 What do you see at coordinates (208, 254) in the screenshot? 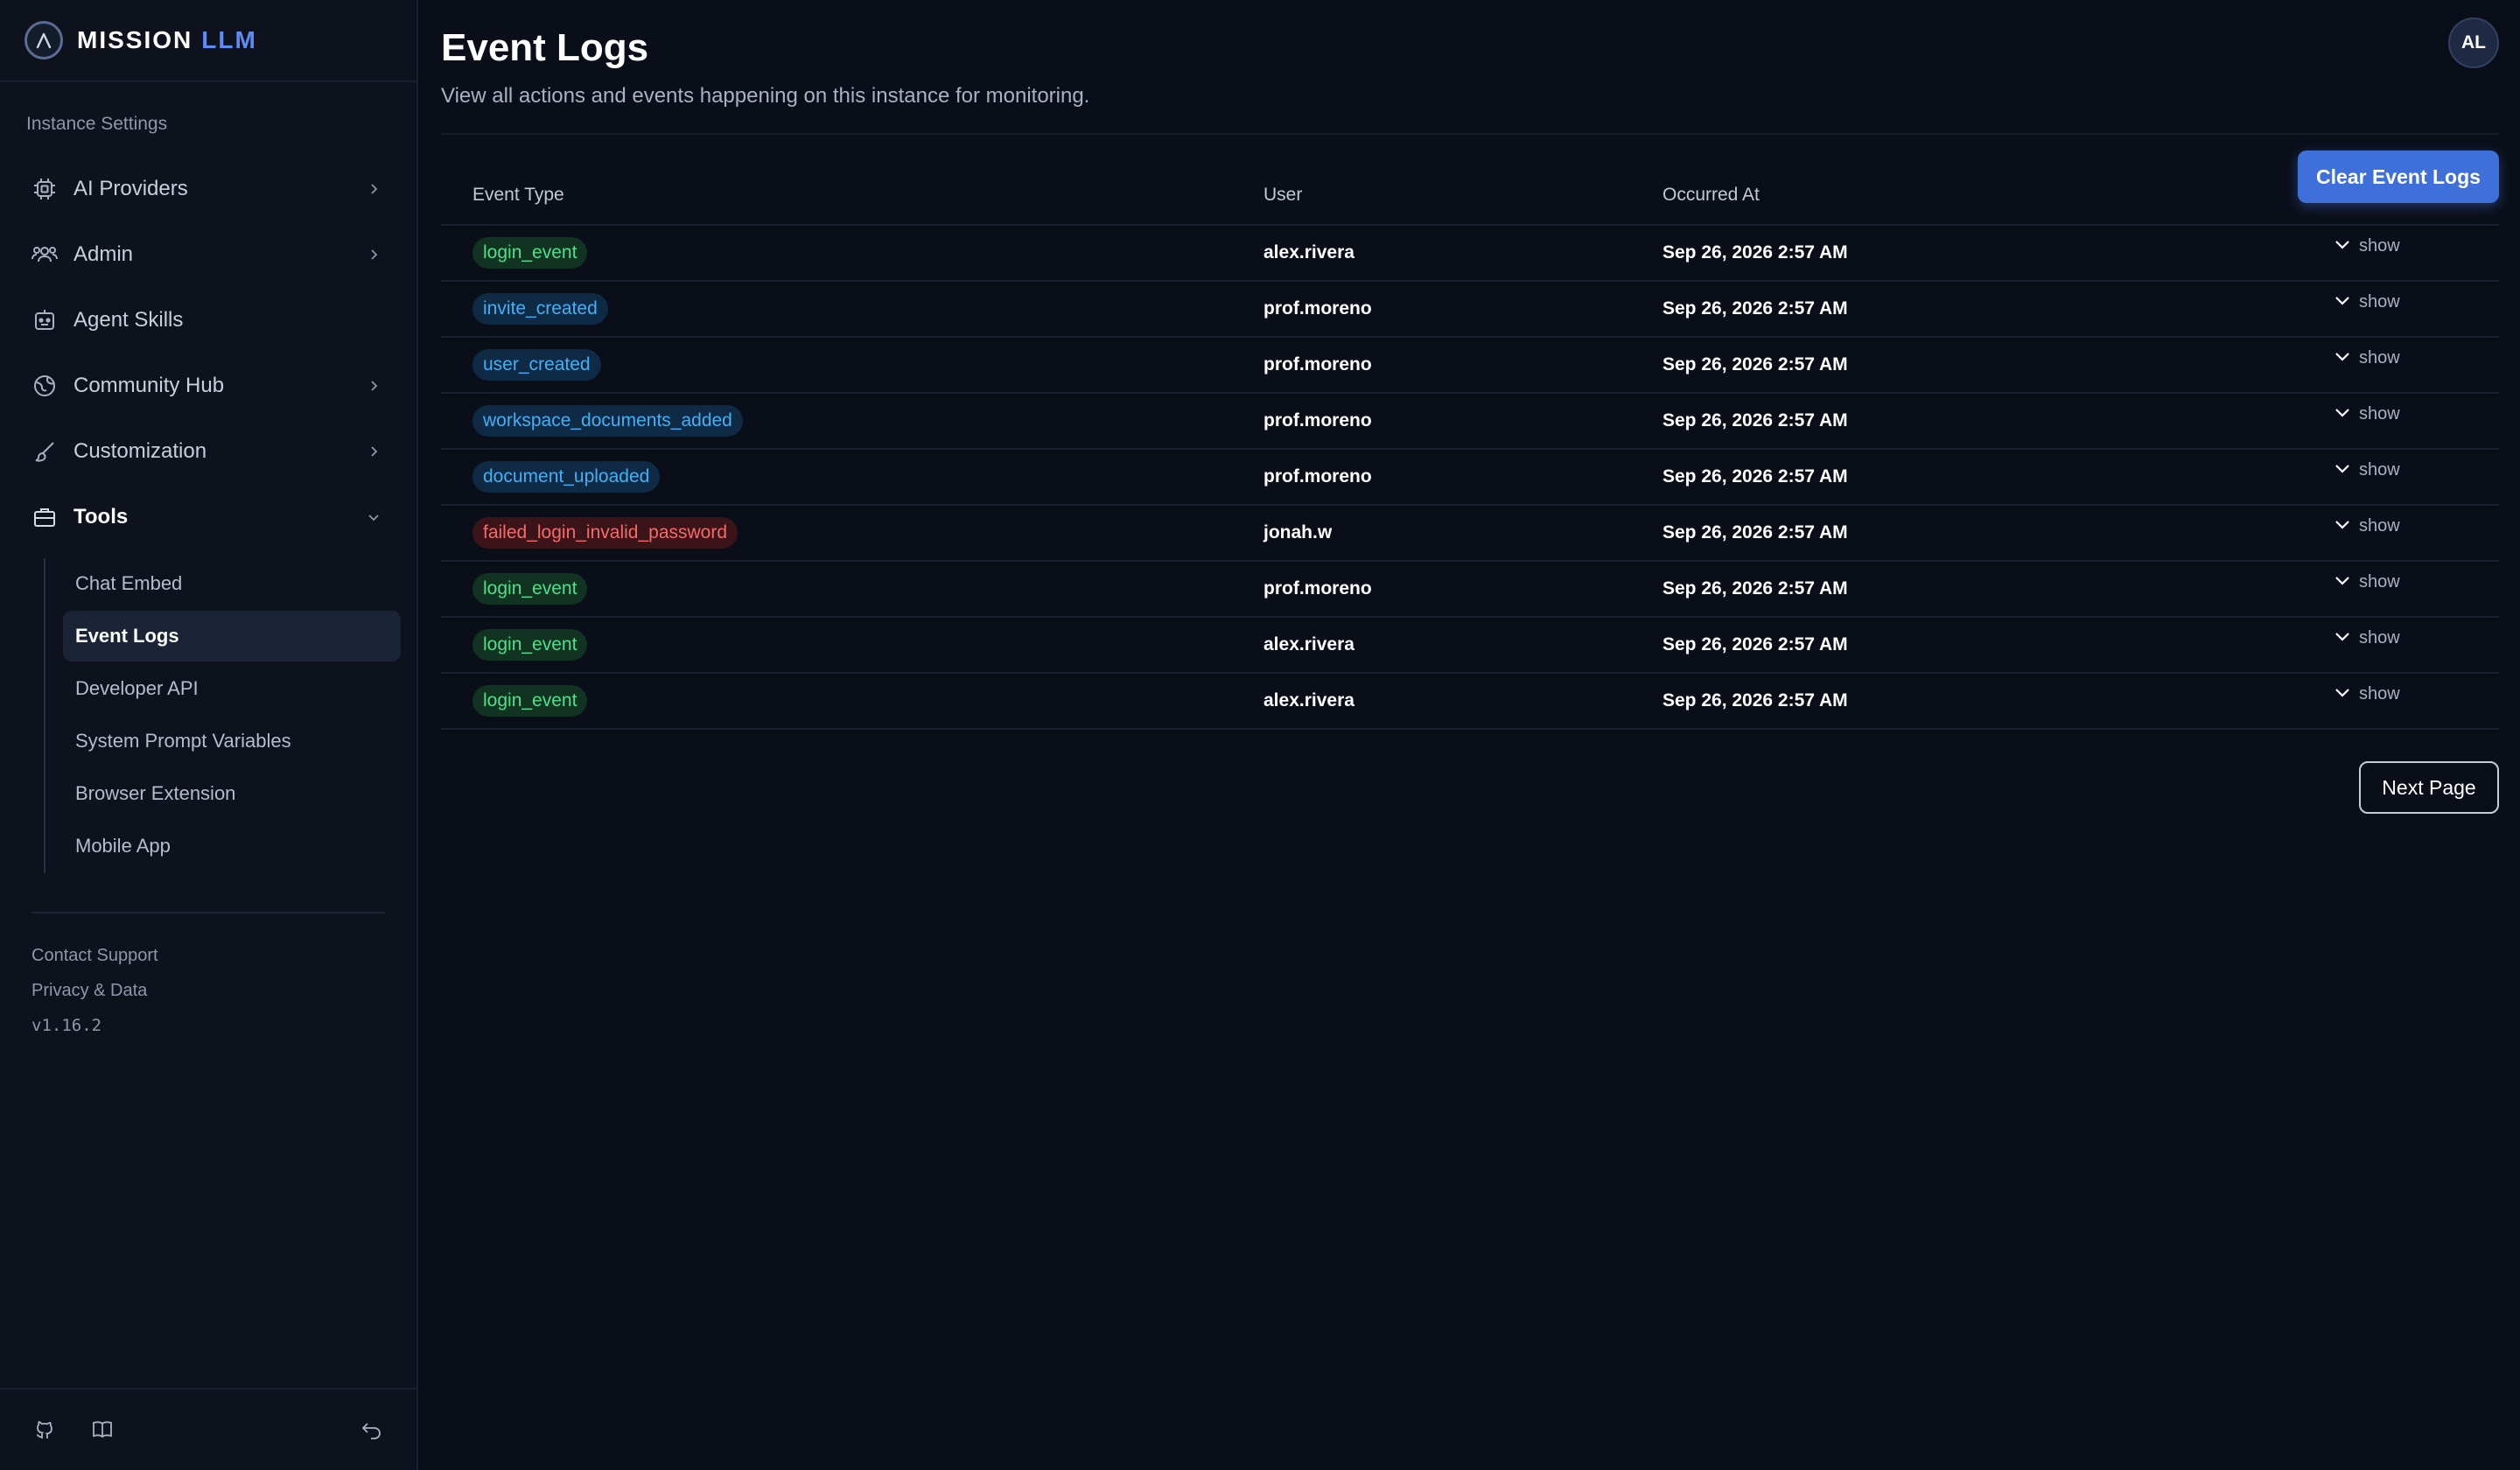
I see `sidebar-item-admin: Admin` at bounding box center [208, 254].